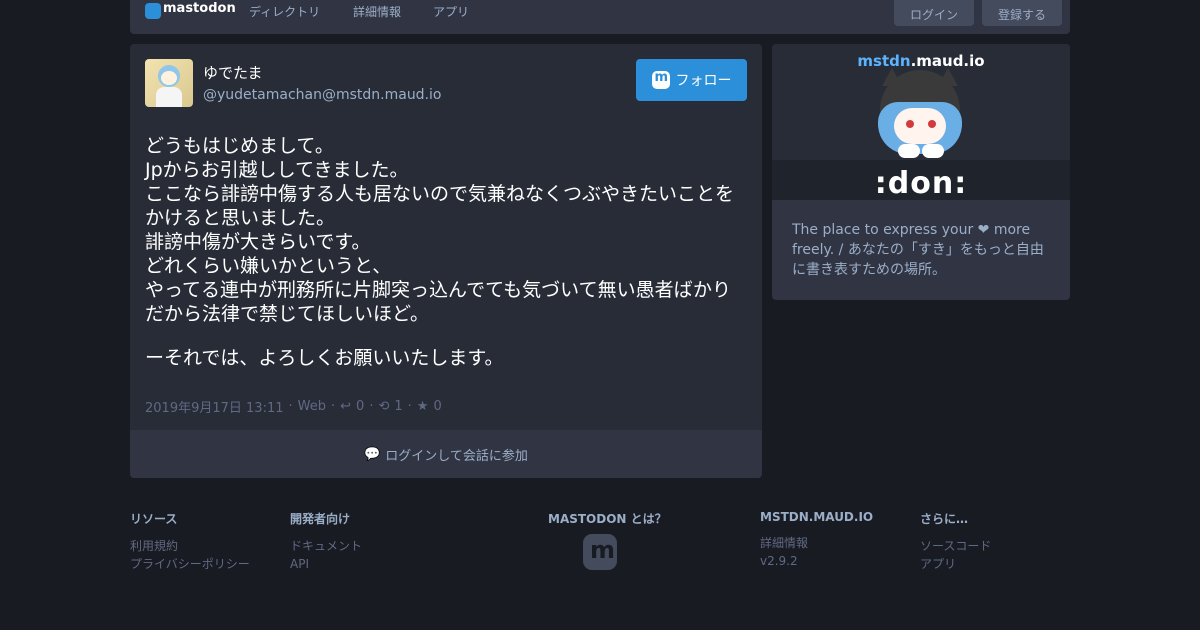 This screenshot has width=1200, height=630. Describe the element at coordinates (422, 406) in the screenshot. I see `star-icon: ★` at that location.